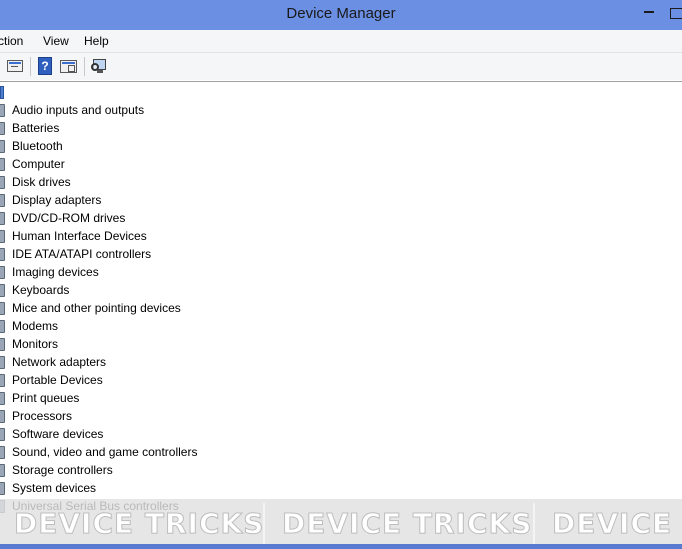  Describe the element at coordinates (96, 41) in the screenshot. I see `menu-help: Help` at that location.